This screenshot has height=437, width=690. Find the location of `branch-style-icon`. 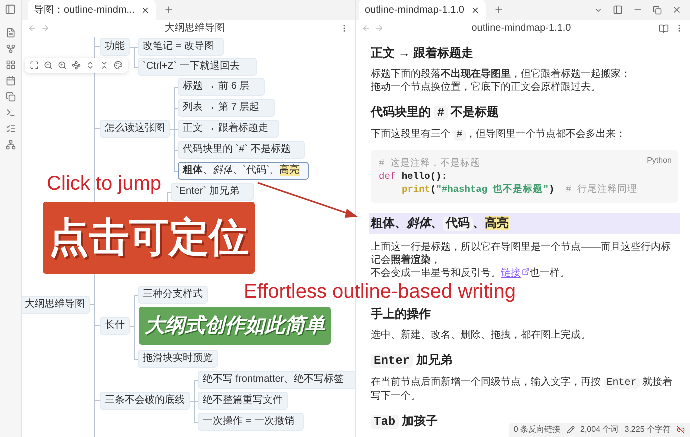

branch-style-icon is located at coordinates (76, 65).